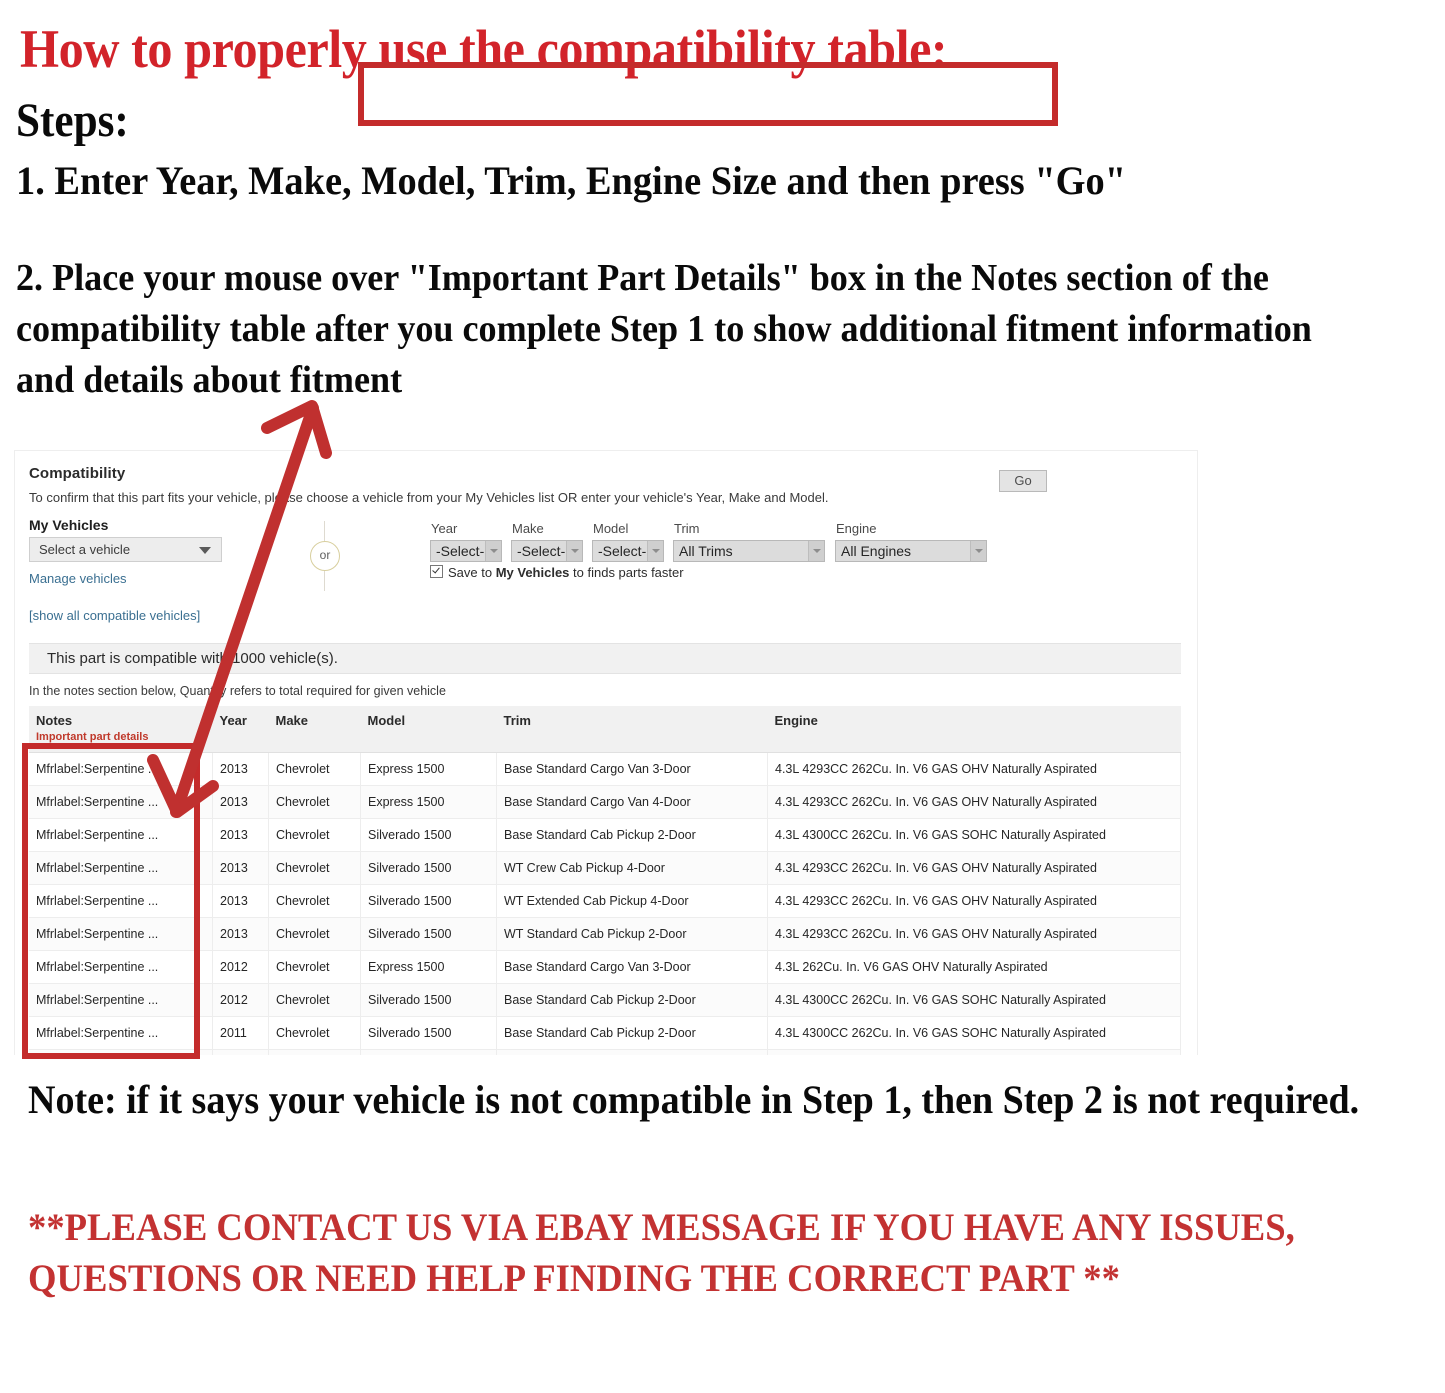  Describe the element at coordinates (114, 615) in the screenshot. I see `show-all-compatible-vehicles-link: [show all compatible vehicles]` at that location.